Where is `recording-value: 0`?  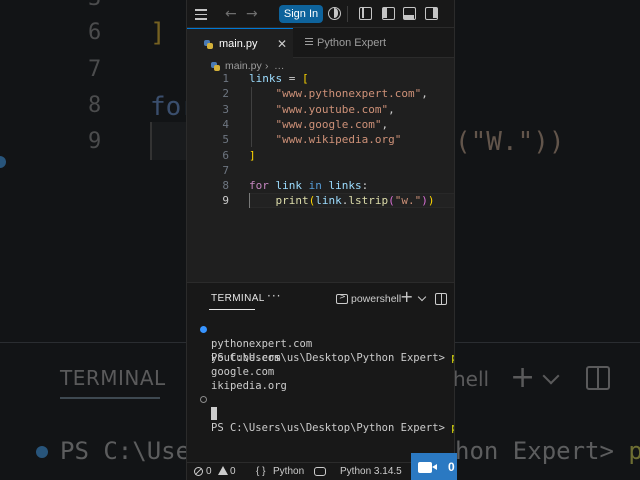 recording-value: 0 is located at coordinates (451, 467).